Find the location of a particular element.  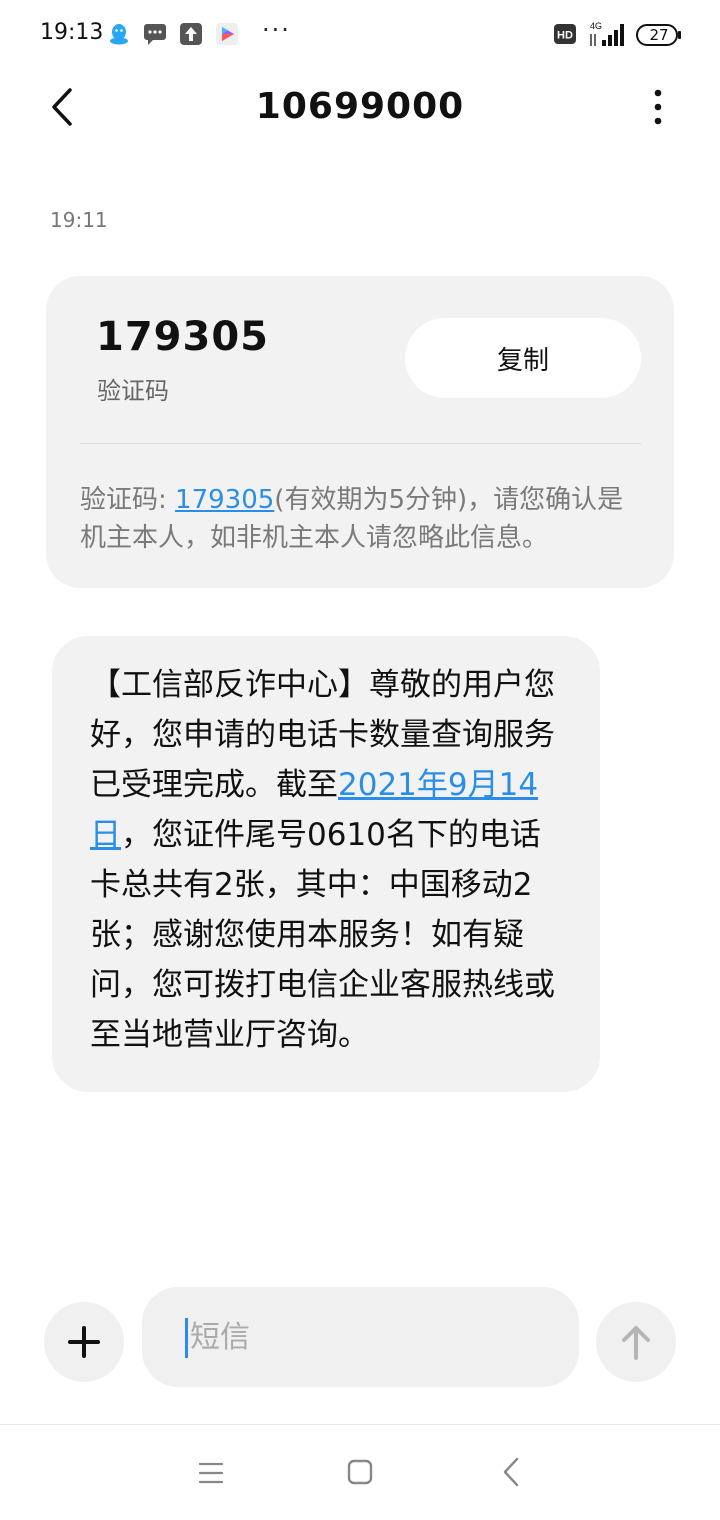

back-triangle-icon is located at coordinates (511, 1472).